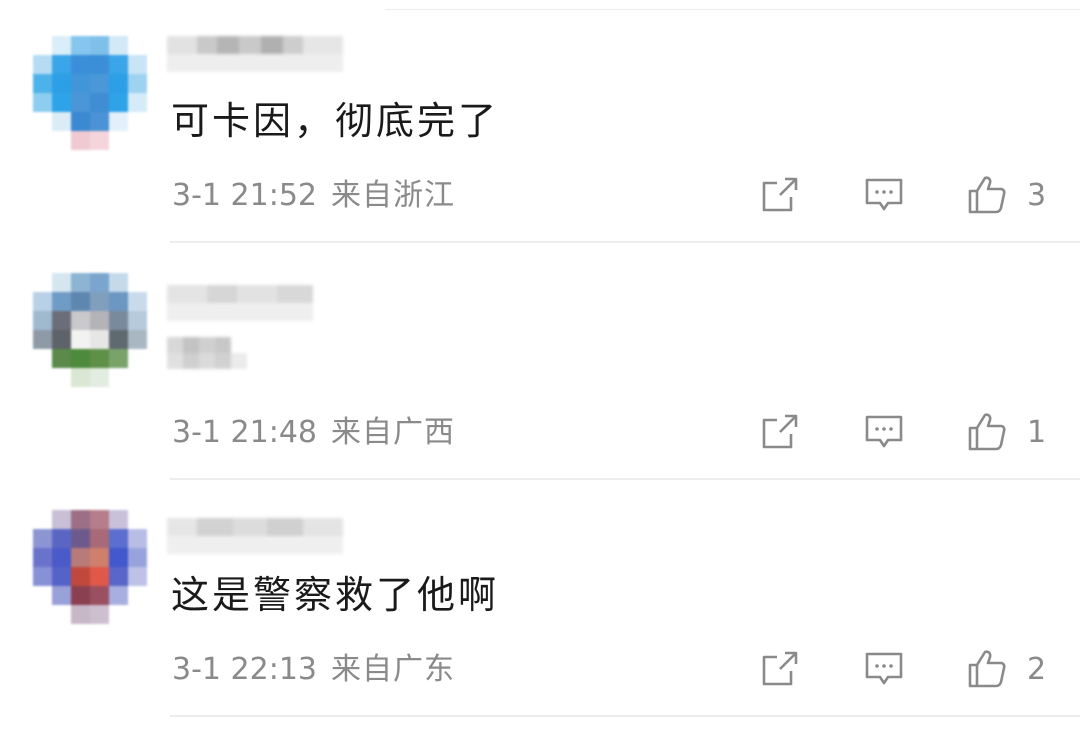 This screenshot has width=1080, height=752. What do you see at coordinates (732, 9) in the screenshot?
I see `top-divider` at bounding box center [732, 9].